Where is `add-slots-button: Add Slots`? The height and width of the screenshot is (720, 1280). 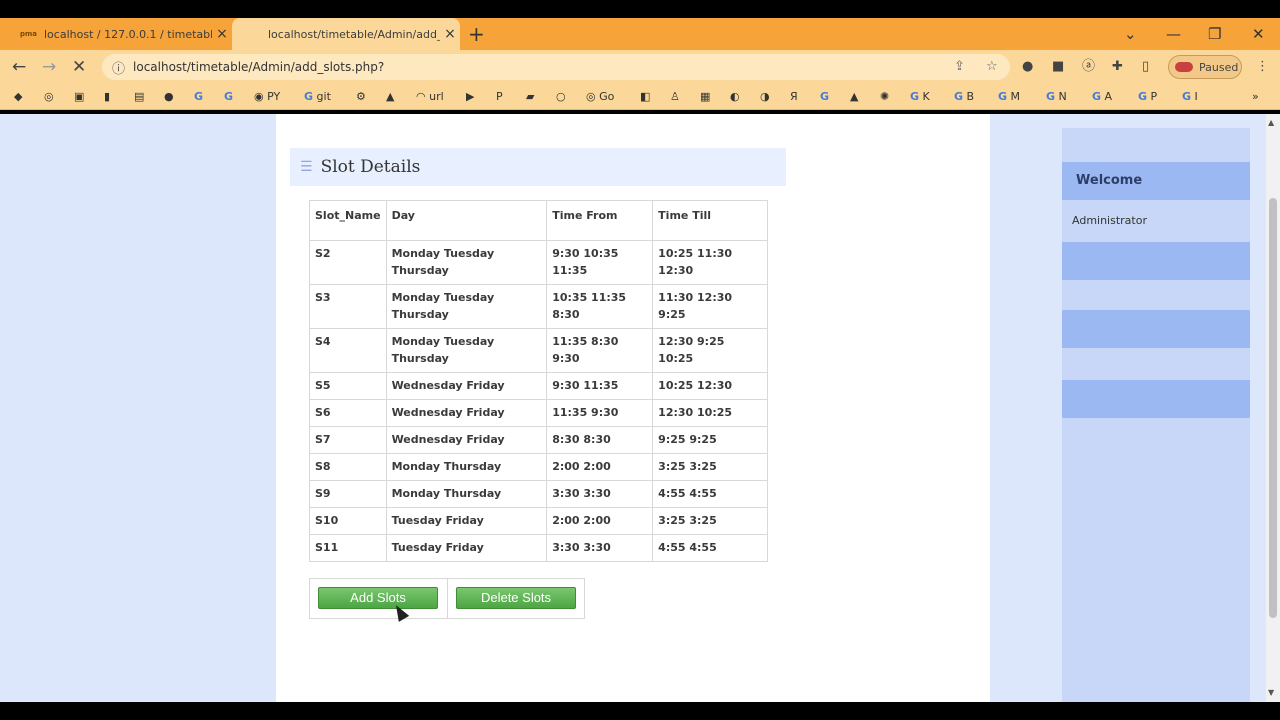
add-slots-button: Add Slots is located at coordinates (378, 598).